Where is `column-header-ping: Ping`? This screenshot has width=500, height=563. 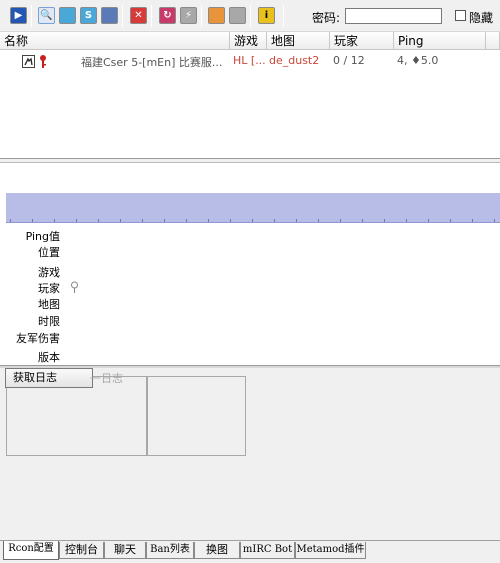
column-header-ping: Ping is located at coordinates (440, 41).